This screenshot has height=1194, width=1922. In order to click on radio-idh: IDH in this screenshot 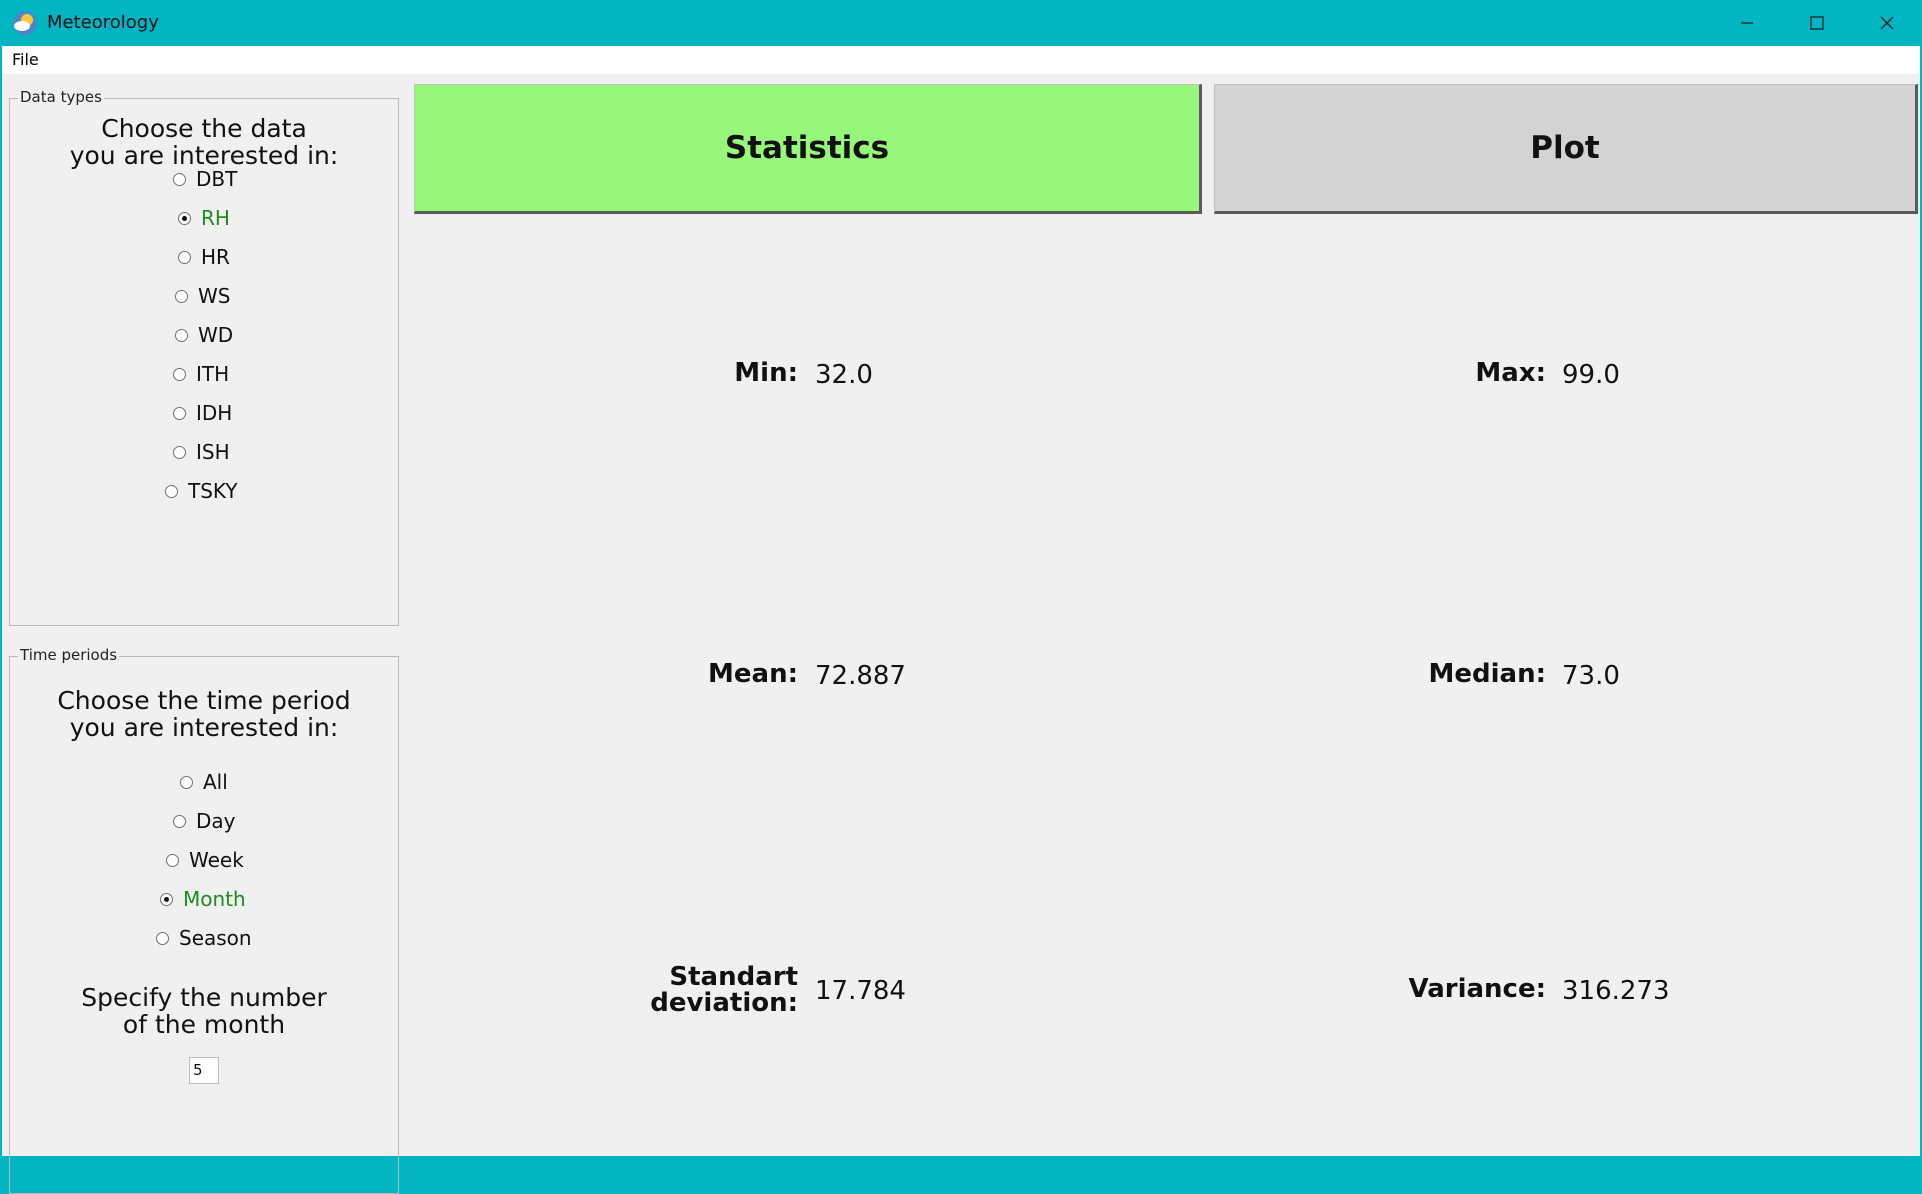, I will do `click(202, 413)`.